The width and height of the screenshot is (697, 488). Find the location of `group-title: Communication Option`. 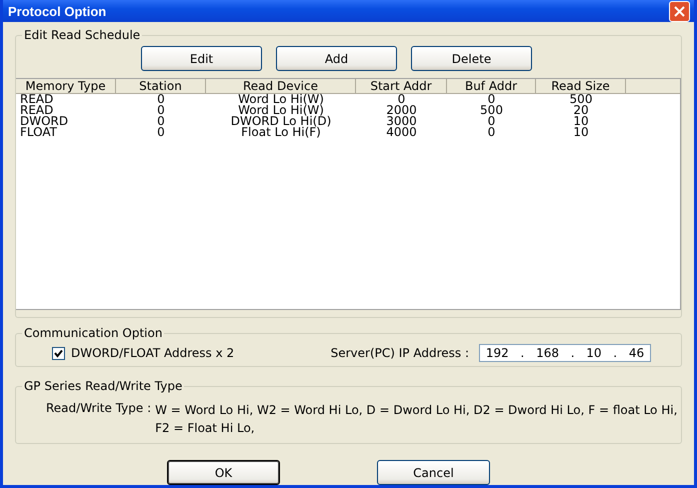

group-title: Communication Option is located at coordinates (93, 333).